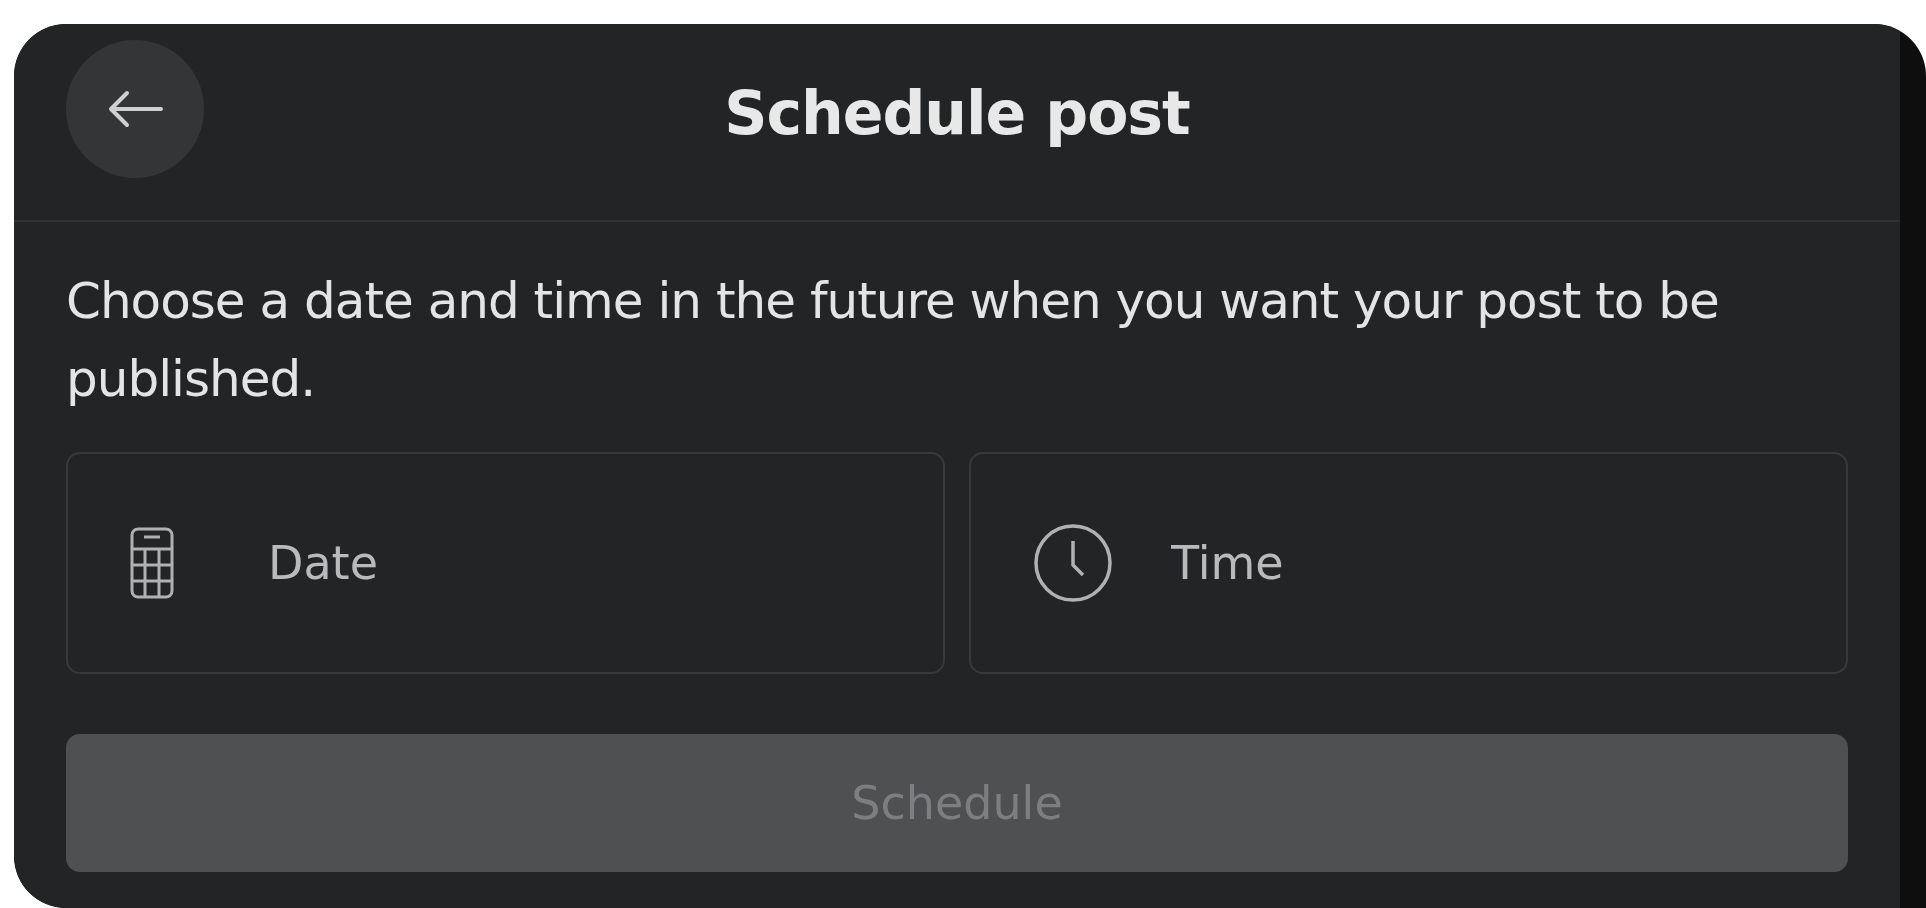  What do you see at coordinates (135, 109) in the screenshot?
I see `back-arrow-icon` at bounding box center [135, 109].